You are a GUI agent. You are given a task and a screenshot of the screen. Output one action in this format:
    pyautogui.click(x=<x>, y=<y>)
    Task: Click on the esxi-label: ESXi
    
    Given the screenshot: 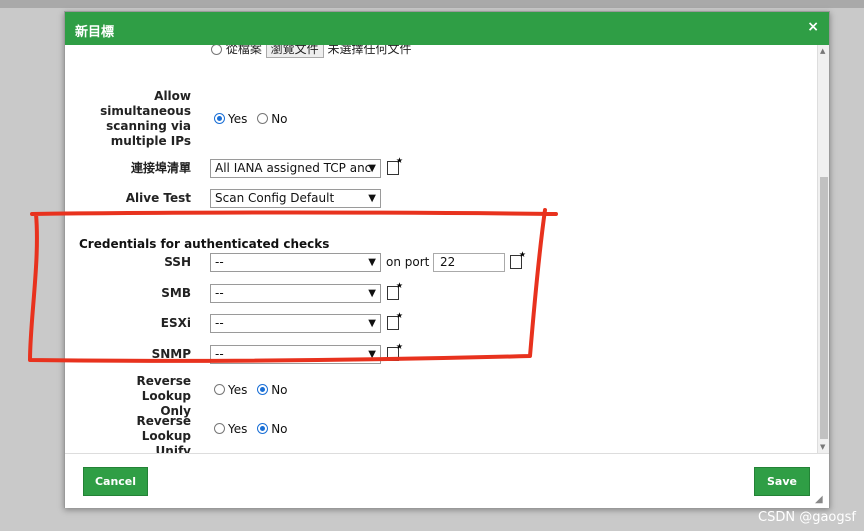 What is the action you would take?
    pyautogui.click(x=175, y=323)
    